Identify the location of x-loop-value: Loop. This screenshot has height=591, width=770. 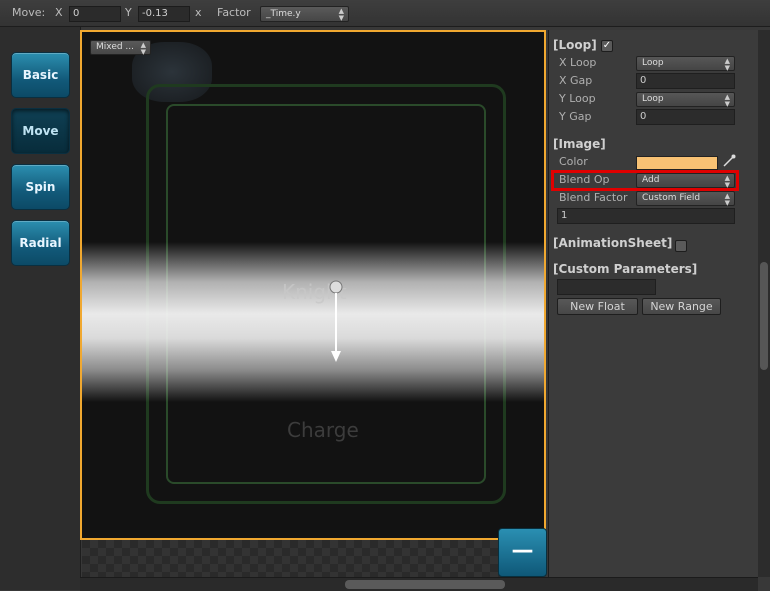
(653, 63).